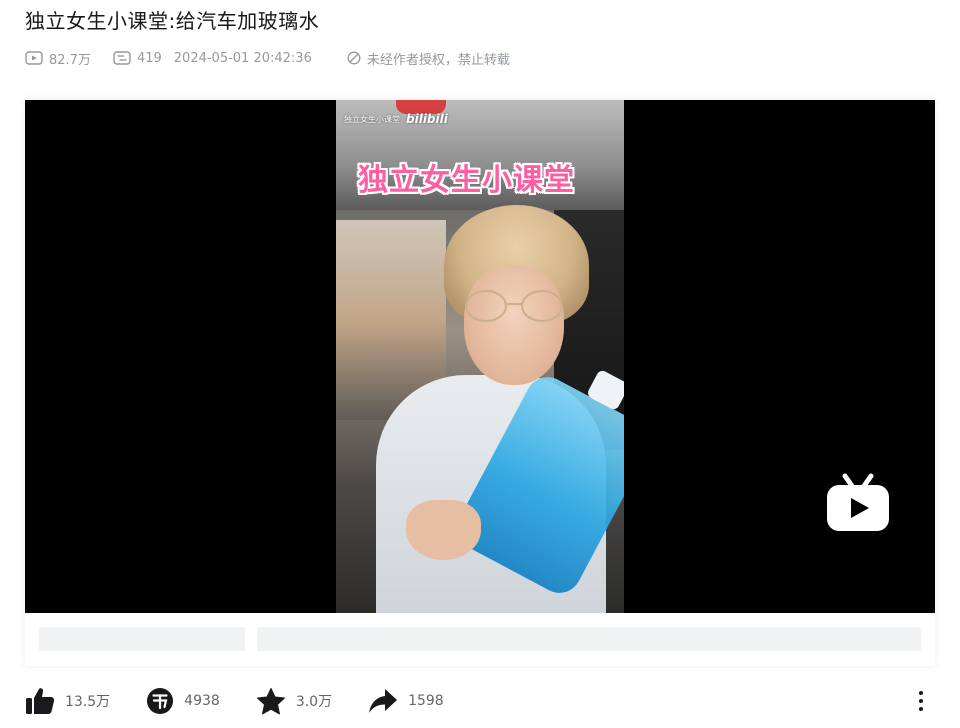  Describe the element at coordinates (34, 58) in the screenshot. I see `play-count-icon` at that location.